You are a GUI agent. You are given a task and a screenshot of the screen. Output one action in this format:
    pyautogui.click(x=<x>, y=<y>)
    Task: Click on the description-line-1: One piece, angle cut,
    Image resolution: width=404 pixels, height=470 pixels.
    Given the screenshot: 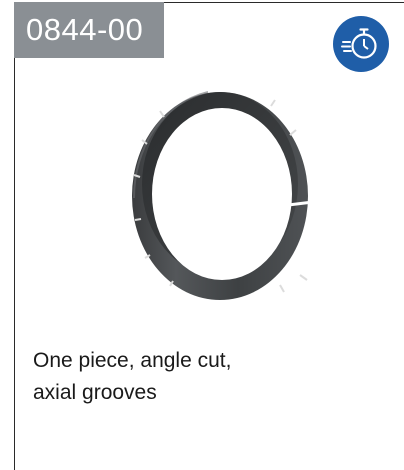 What is the action you would take?
    pyautogui.click(x=132, y=360)
    